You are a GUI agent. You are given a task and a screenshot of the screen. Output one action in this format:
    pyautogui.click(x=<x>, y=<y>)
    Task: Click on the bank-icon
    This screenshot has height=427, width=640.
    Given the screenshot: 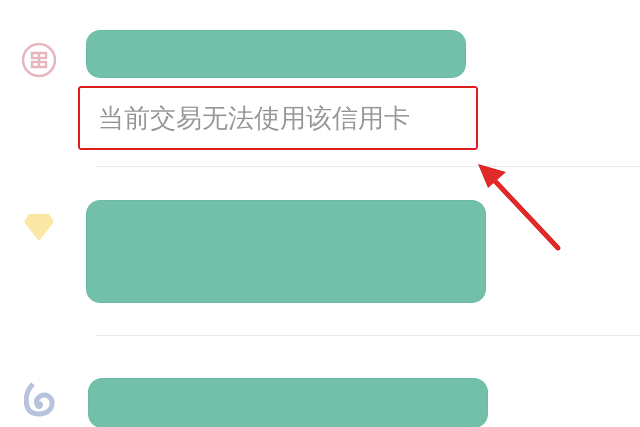 What is the action you would take?
    pyautogui.click(x=39, y=60)
    